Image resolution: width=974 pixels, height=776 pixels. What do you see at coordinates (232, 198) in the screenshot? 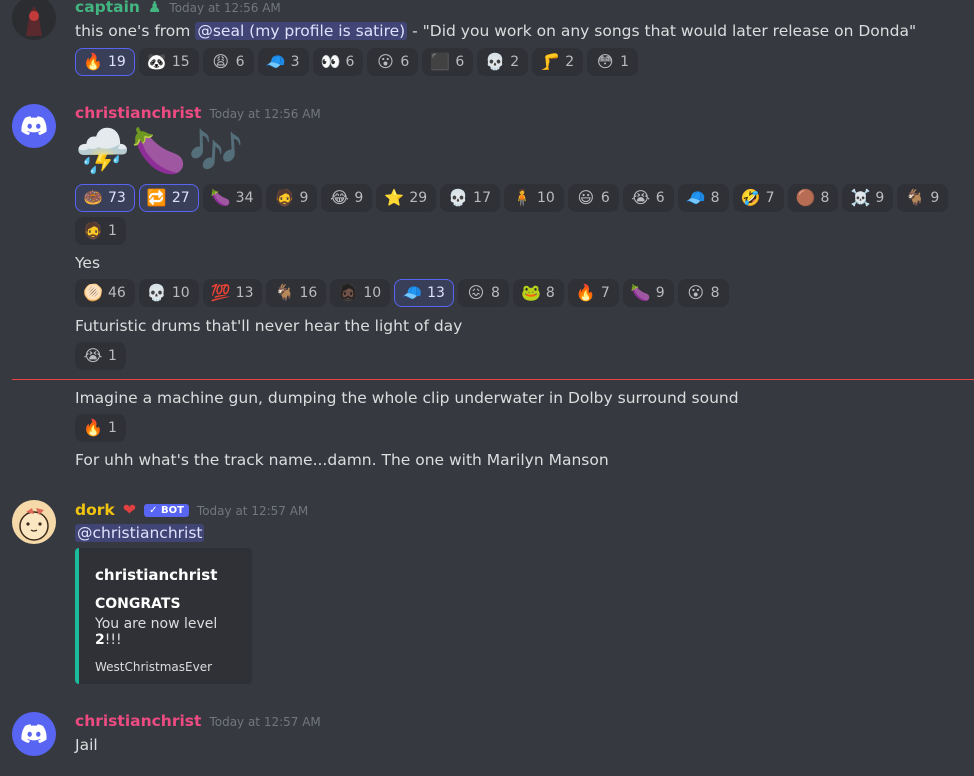
I see `reaction-button: 🍆 34` at bounding box center [232, 198].